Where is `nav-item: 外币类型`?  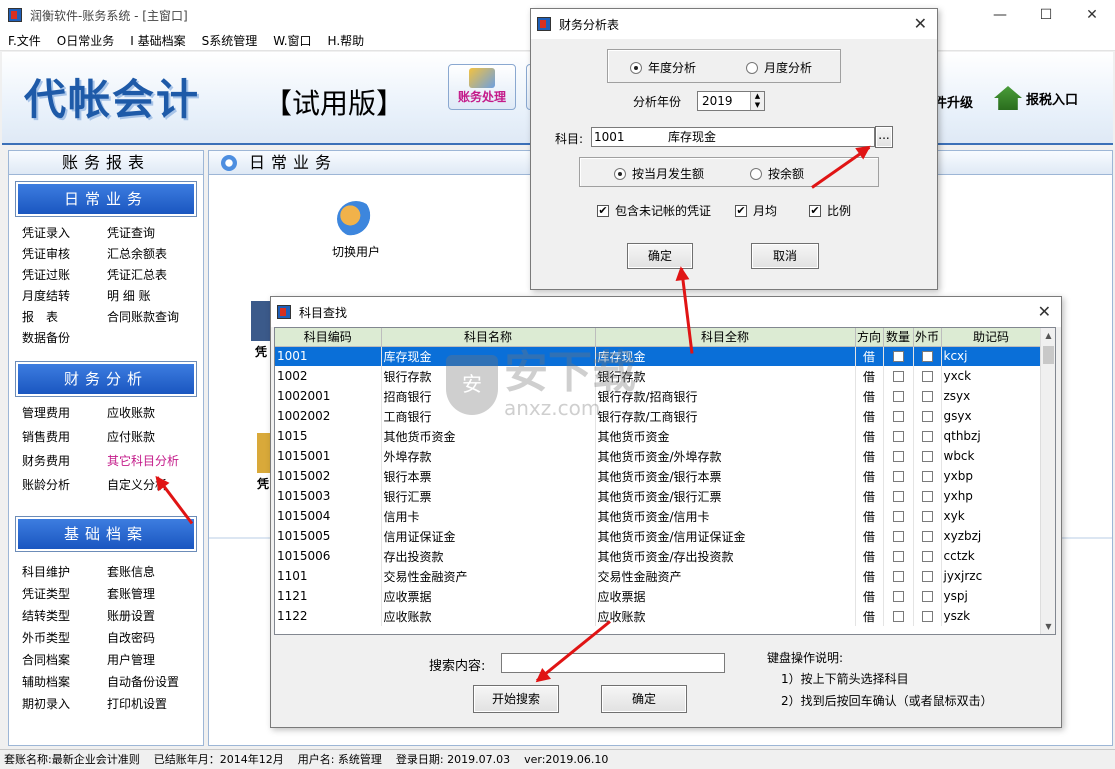 nav-item: 外币类型 is located at coordinates (64, 638).